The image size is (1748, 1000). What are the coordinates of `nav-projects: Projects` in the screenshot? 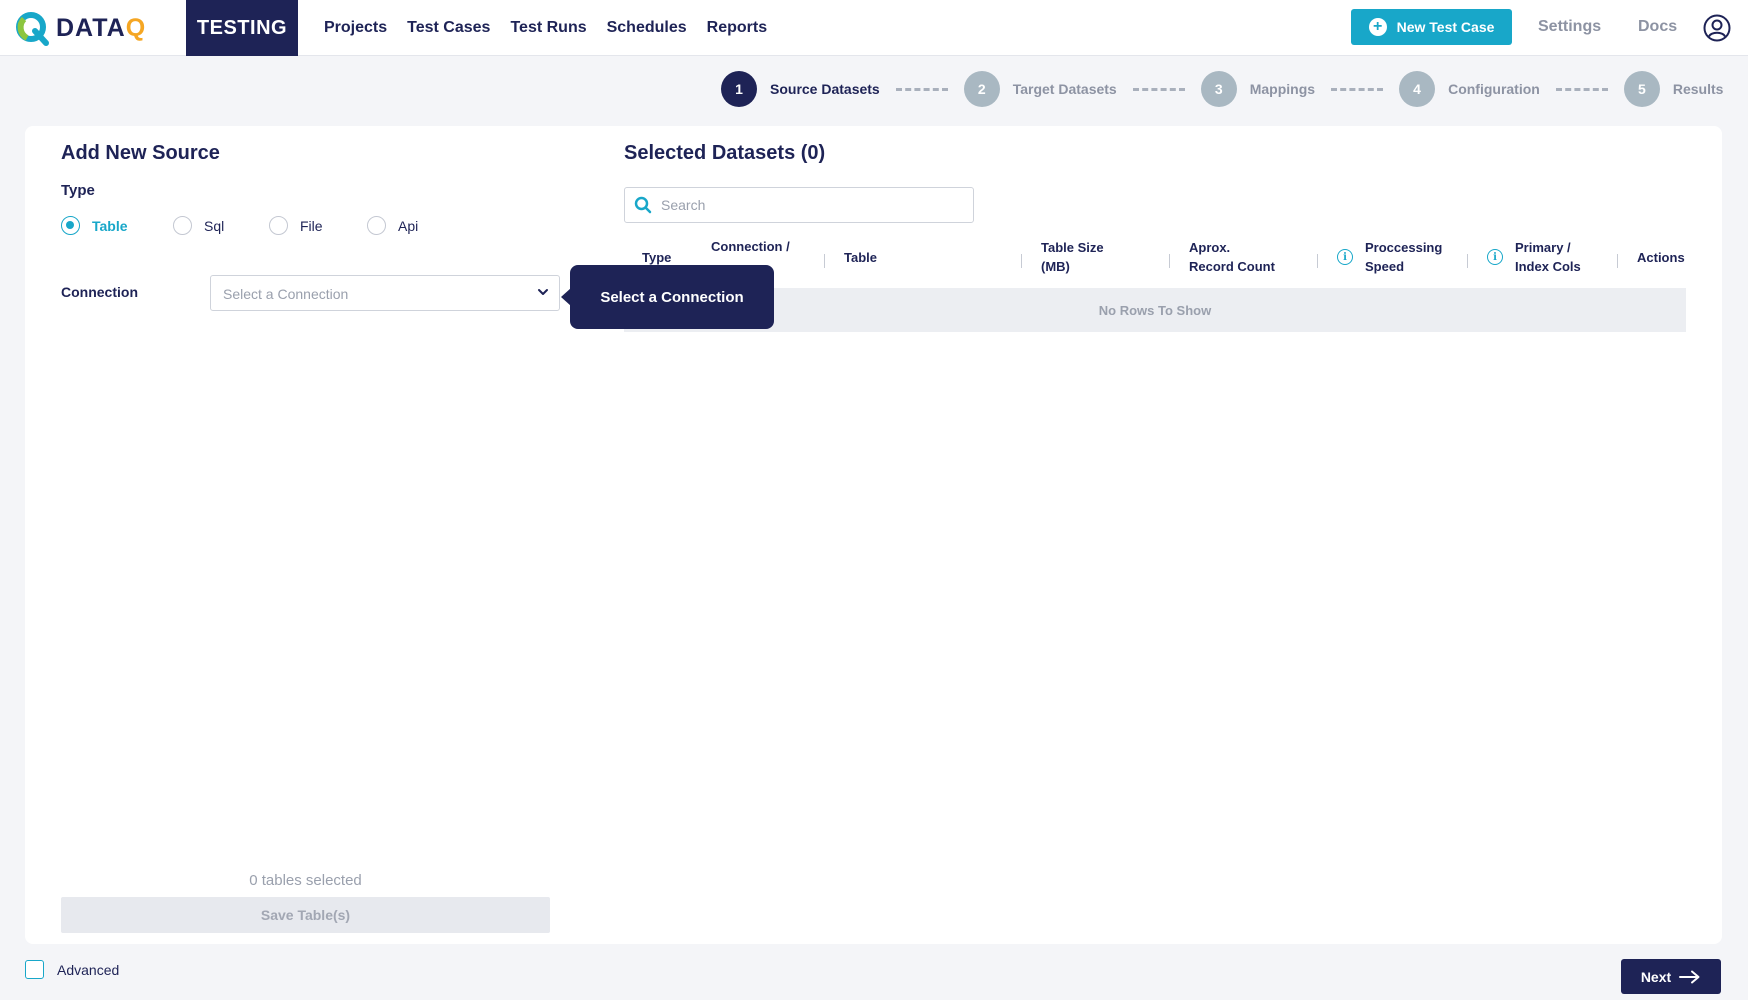 It's located at (355, 28).